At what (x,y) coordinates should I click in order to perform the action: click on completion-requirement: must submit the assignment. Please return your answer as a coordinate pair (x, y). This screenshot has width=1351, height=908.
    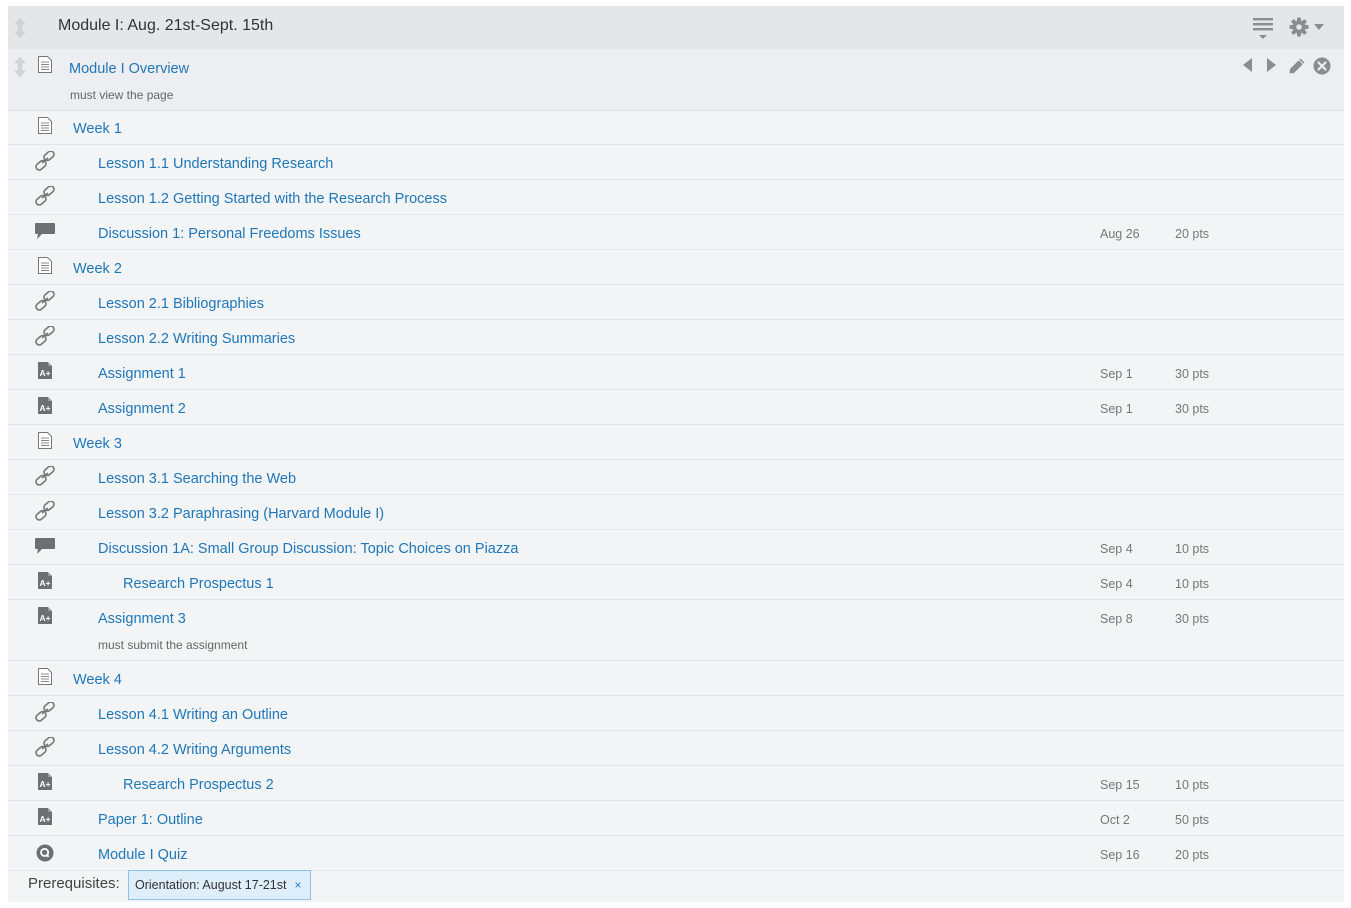
    Looking at the image, I should click on (173, 645).